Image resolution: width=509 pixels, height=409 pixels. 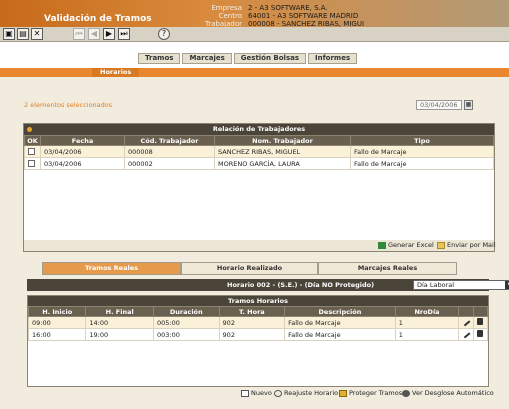 I want to click on cell-nom: MORENO GARCÍA, LAURA, so click(x=282, y=163).